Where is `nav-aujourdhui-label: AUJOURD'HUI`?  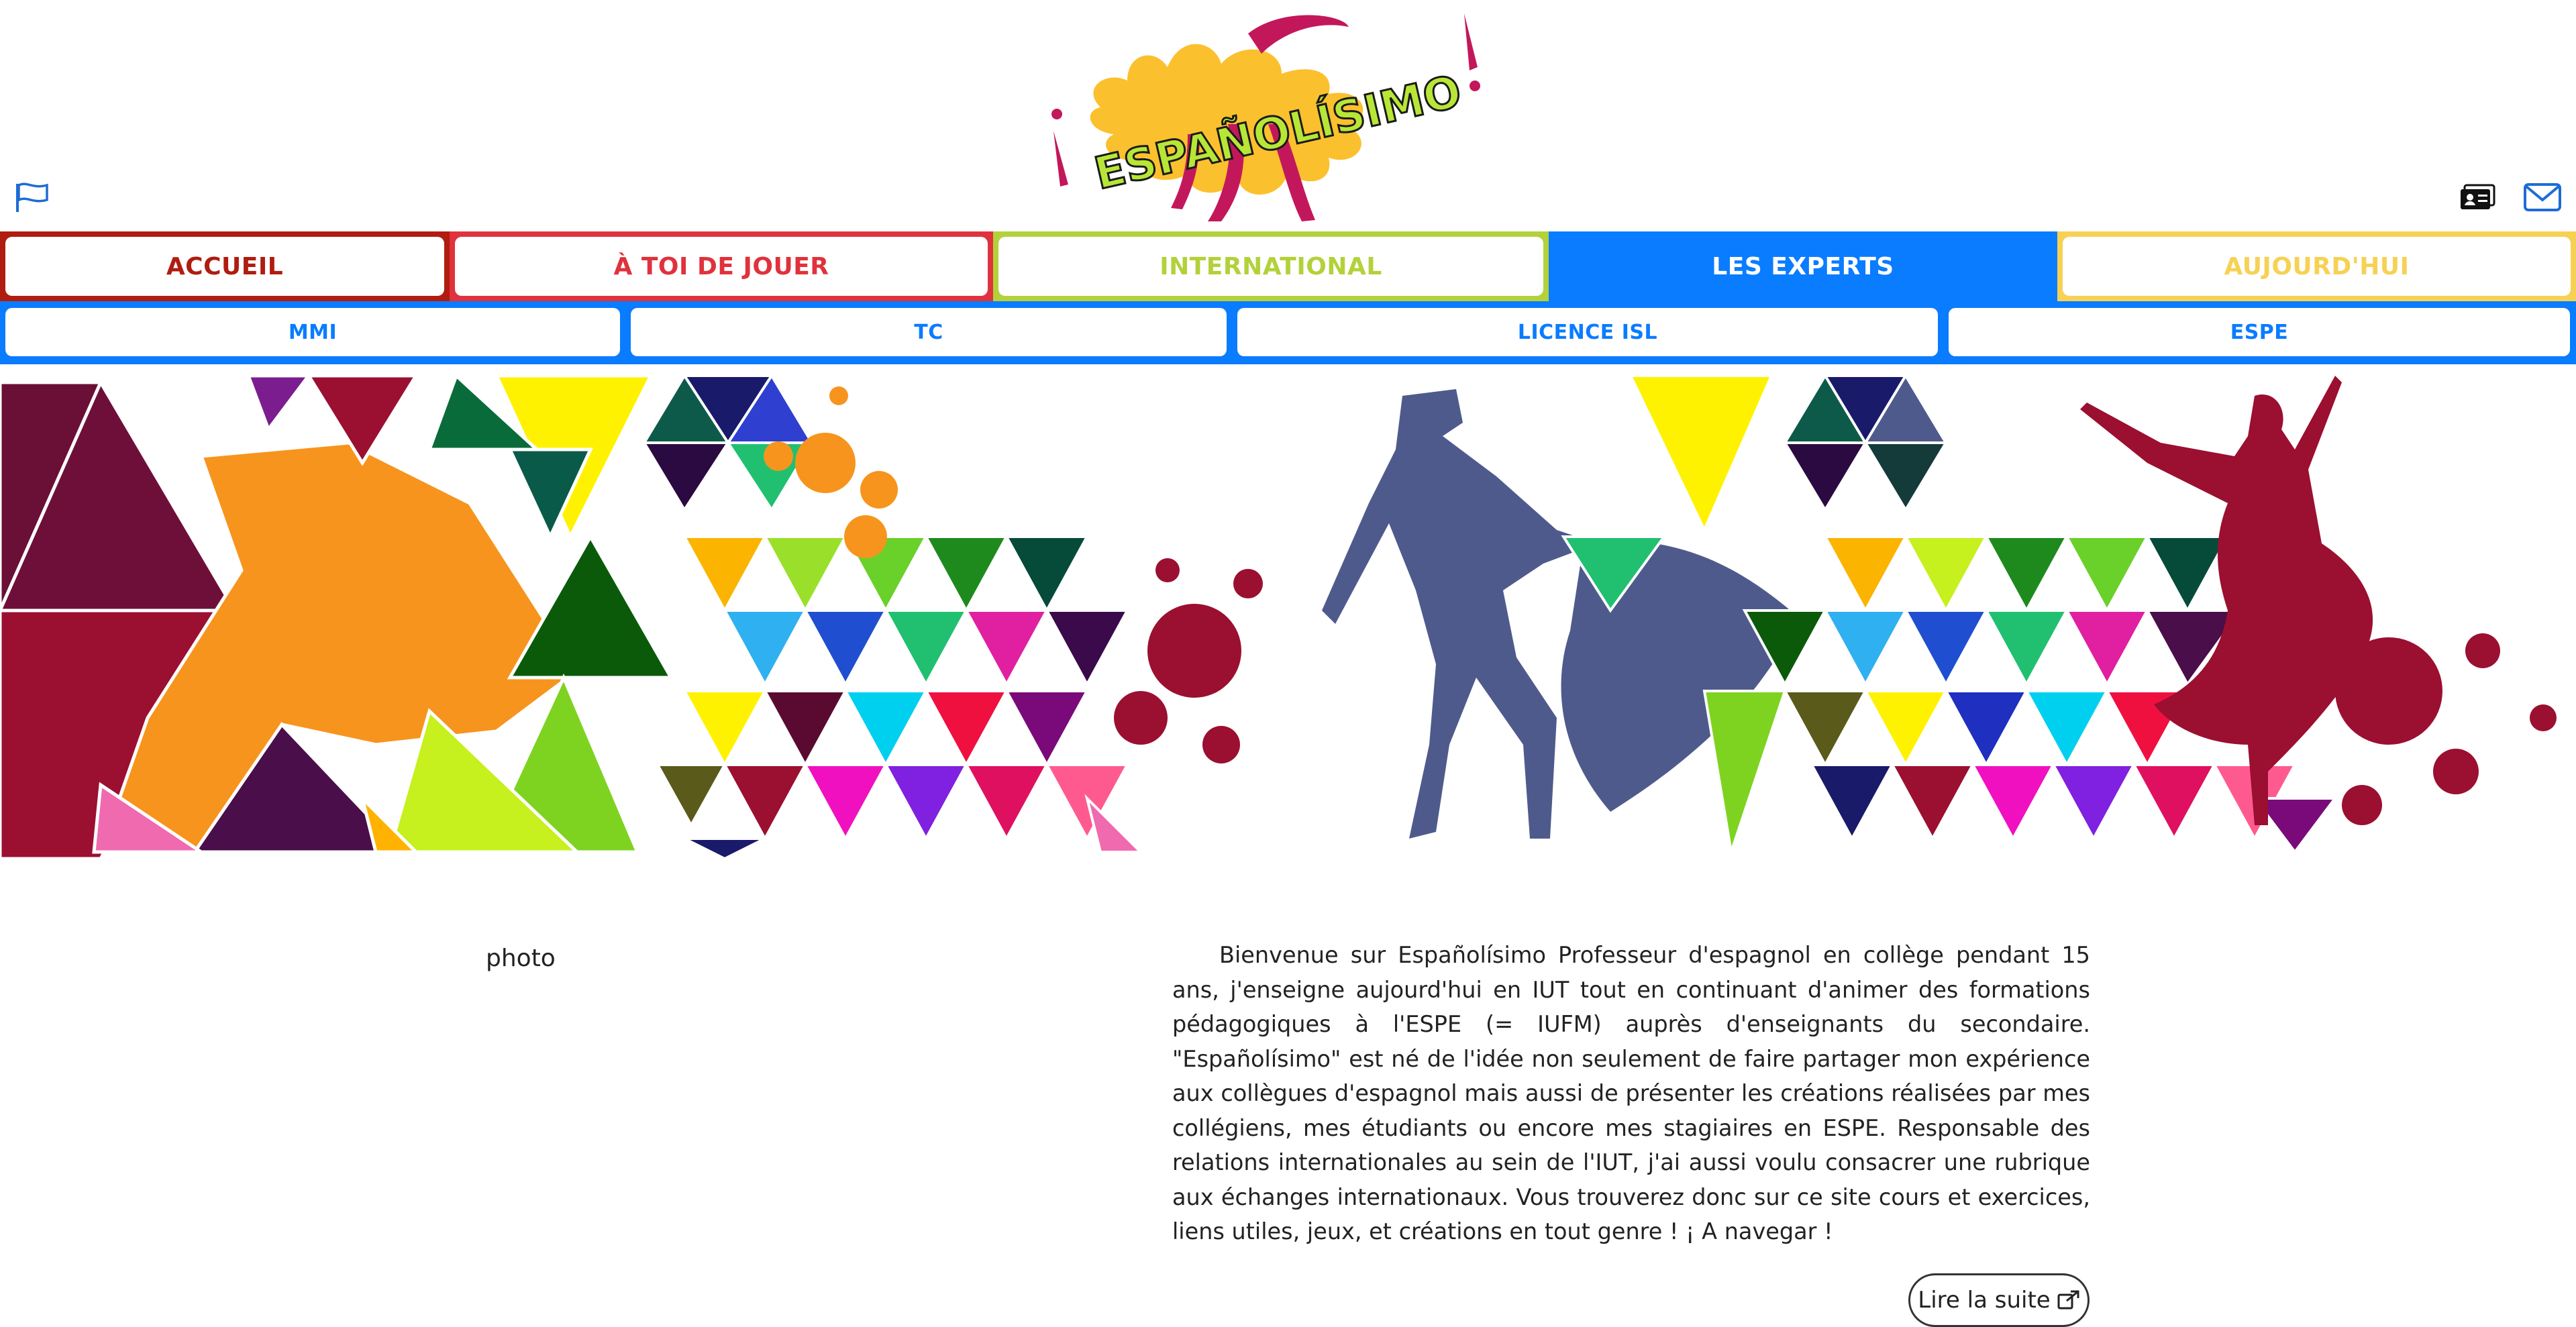
nav-aujourdhui-label: AUJOURD'HUI is located at coordinates (2317, 266).